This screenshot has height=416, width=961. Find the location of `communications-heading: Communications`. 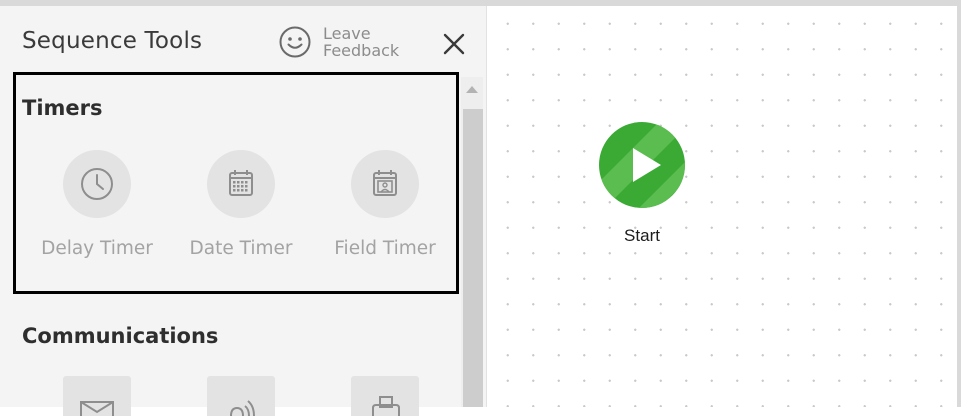

communications-heading: Communications is located at coordinates (120, 336).